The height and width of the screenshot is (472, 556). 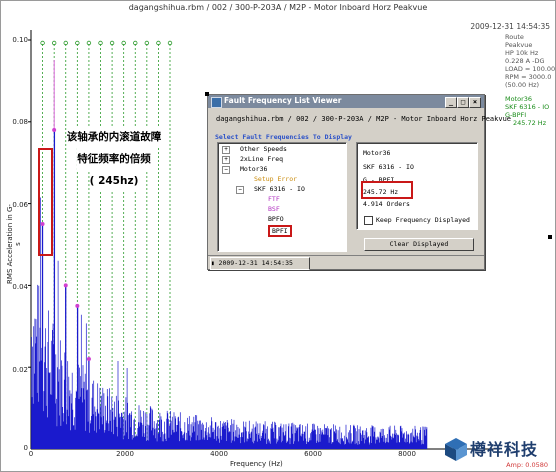 What do you see at coordinates (519, 45) in the screenshot?
I see `side-info-line: Peakvue` at bounding box center [519, 45].